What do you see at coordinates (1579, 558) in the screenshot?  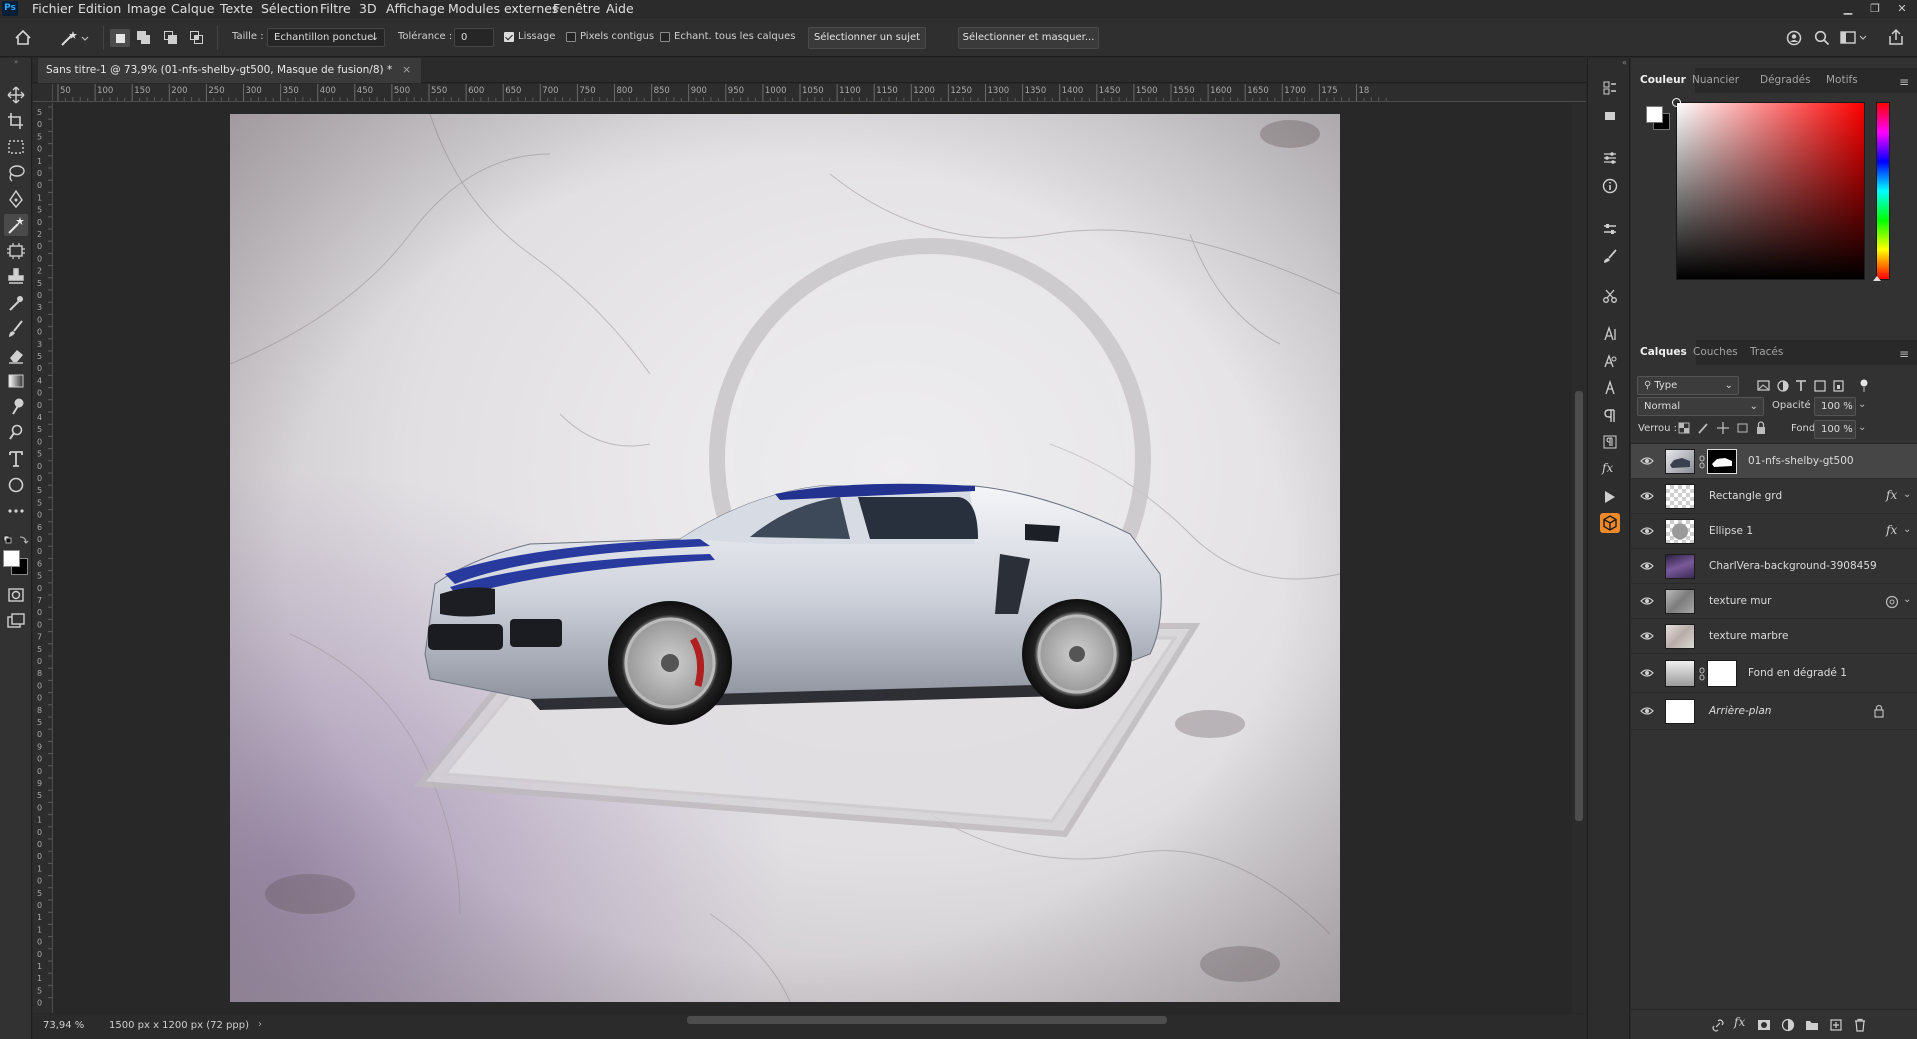 I see `vertical-scrollbar` at bounding box center [1579, 558].